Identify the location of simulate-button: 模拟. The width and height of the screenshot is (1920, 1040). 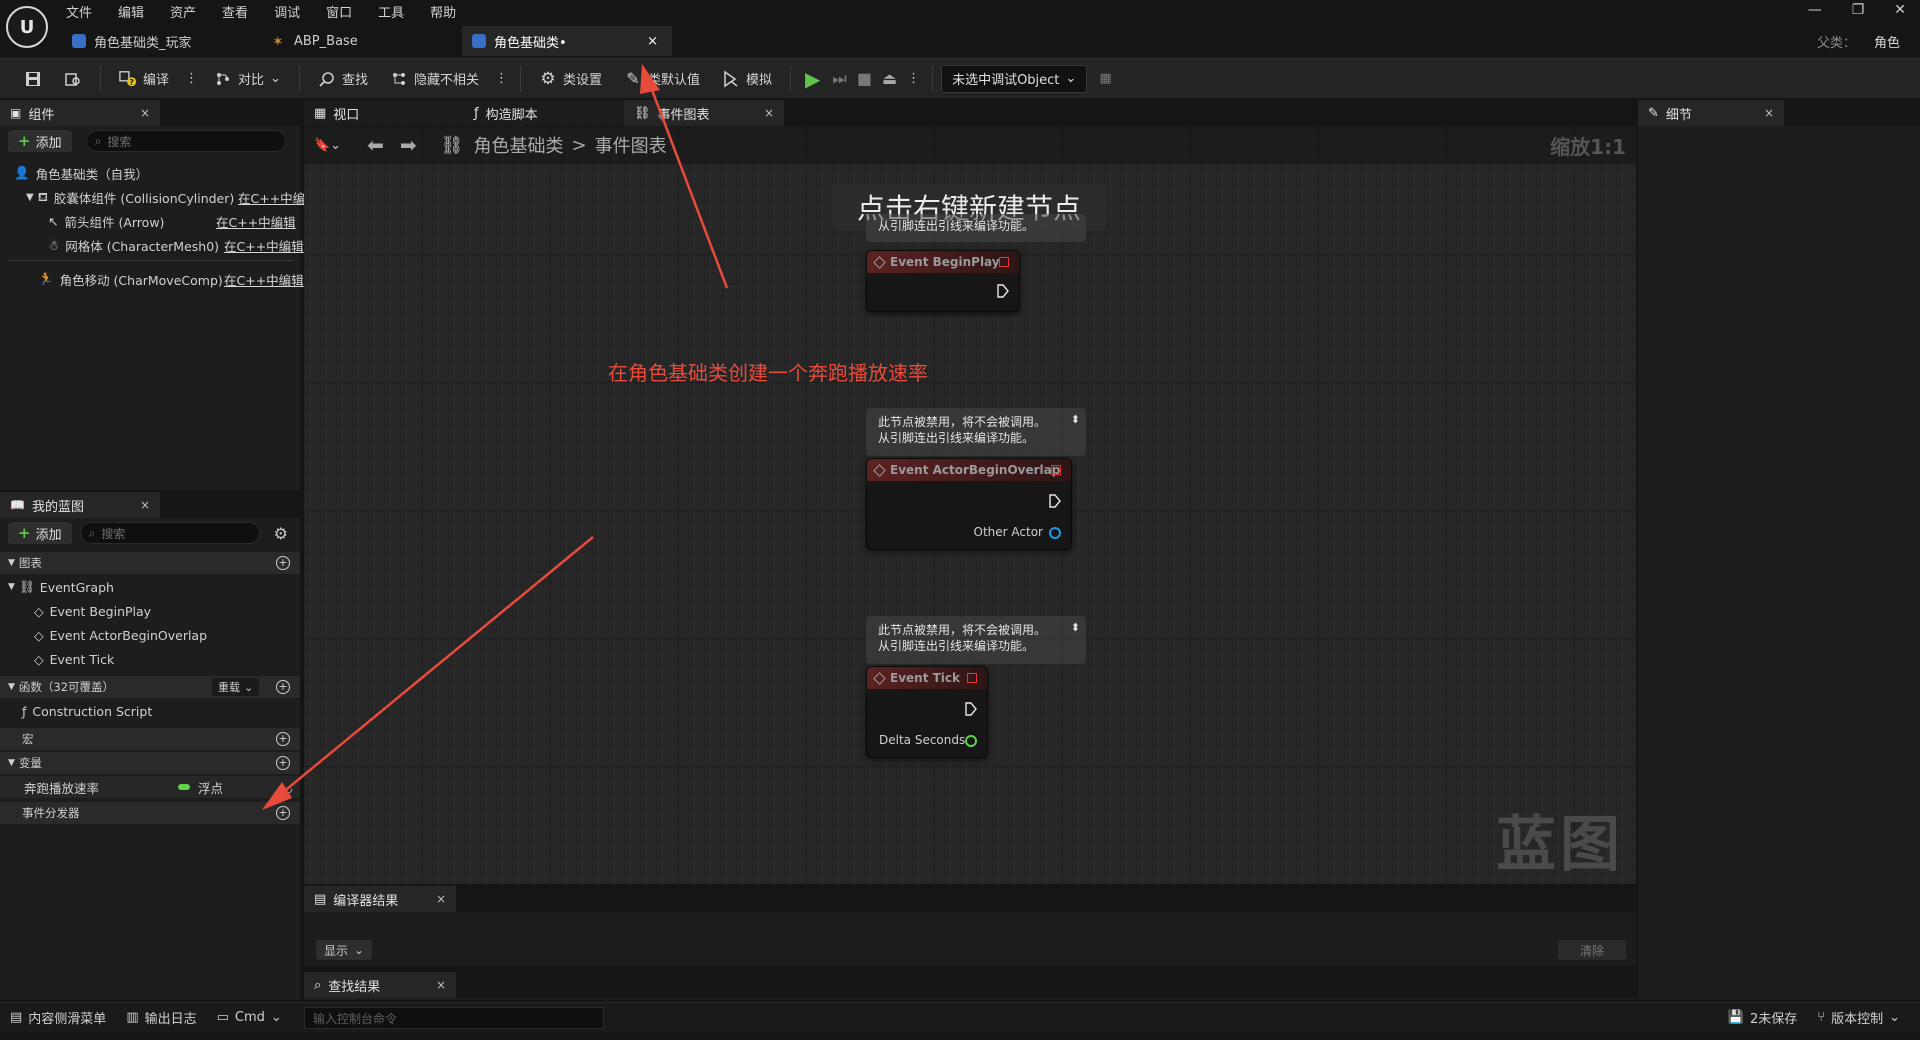
(747, 79).